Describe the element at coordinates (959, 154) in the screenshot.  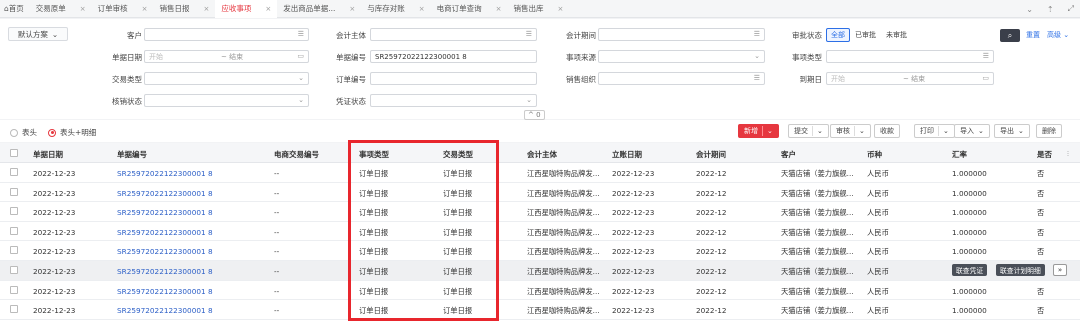
I see `col-exchange-rate: 汇率` at that location.